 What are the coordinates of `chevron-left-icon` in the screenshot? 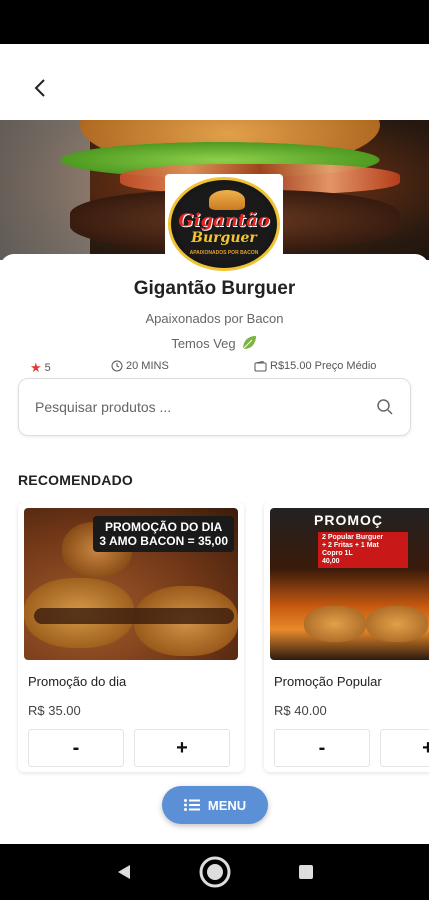 It's located at (39, 88).